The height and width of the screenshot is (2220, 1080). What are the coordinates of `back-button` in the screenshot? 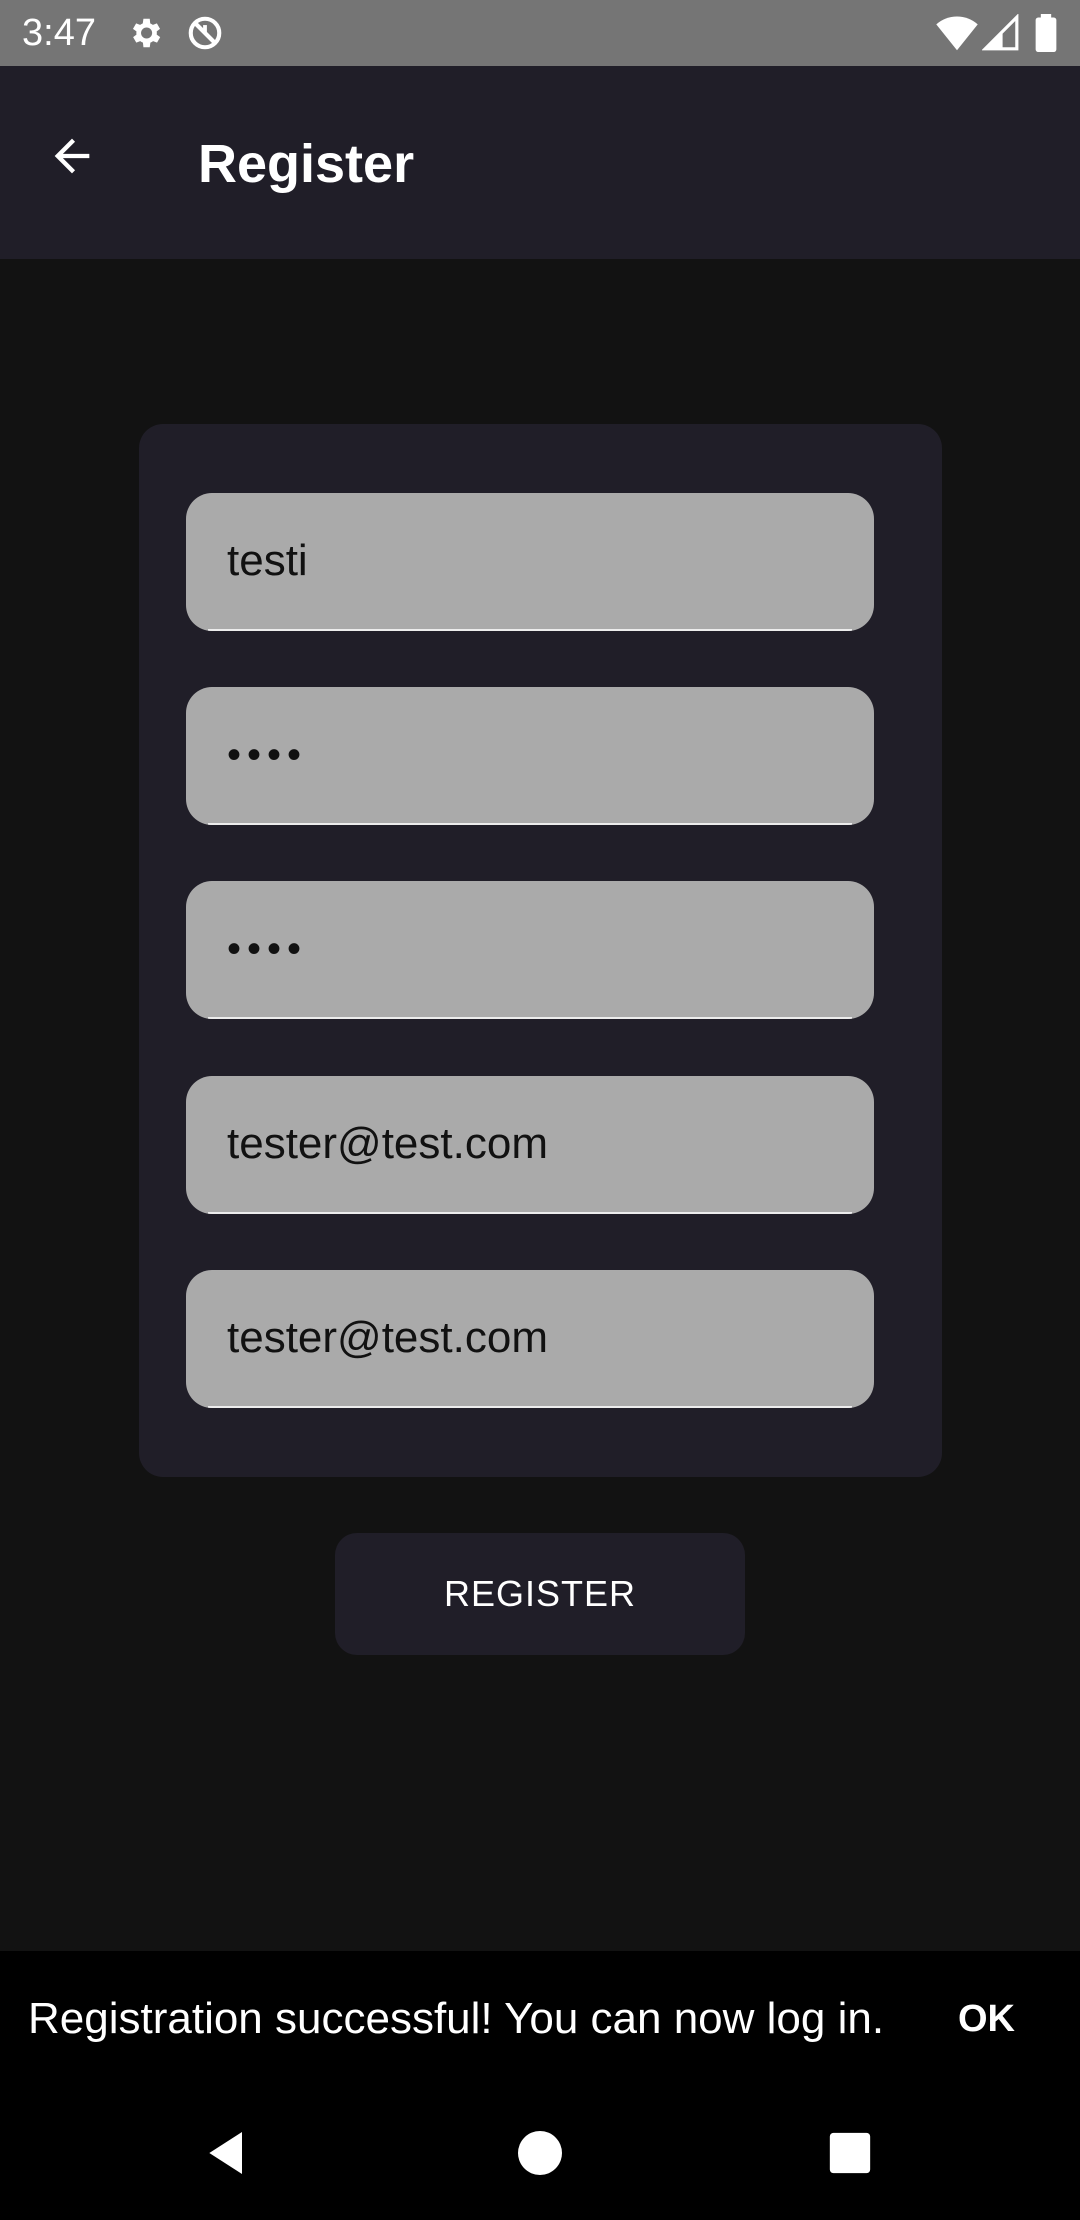 It's located at (72, 156).